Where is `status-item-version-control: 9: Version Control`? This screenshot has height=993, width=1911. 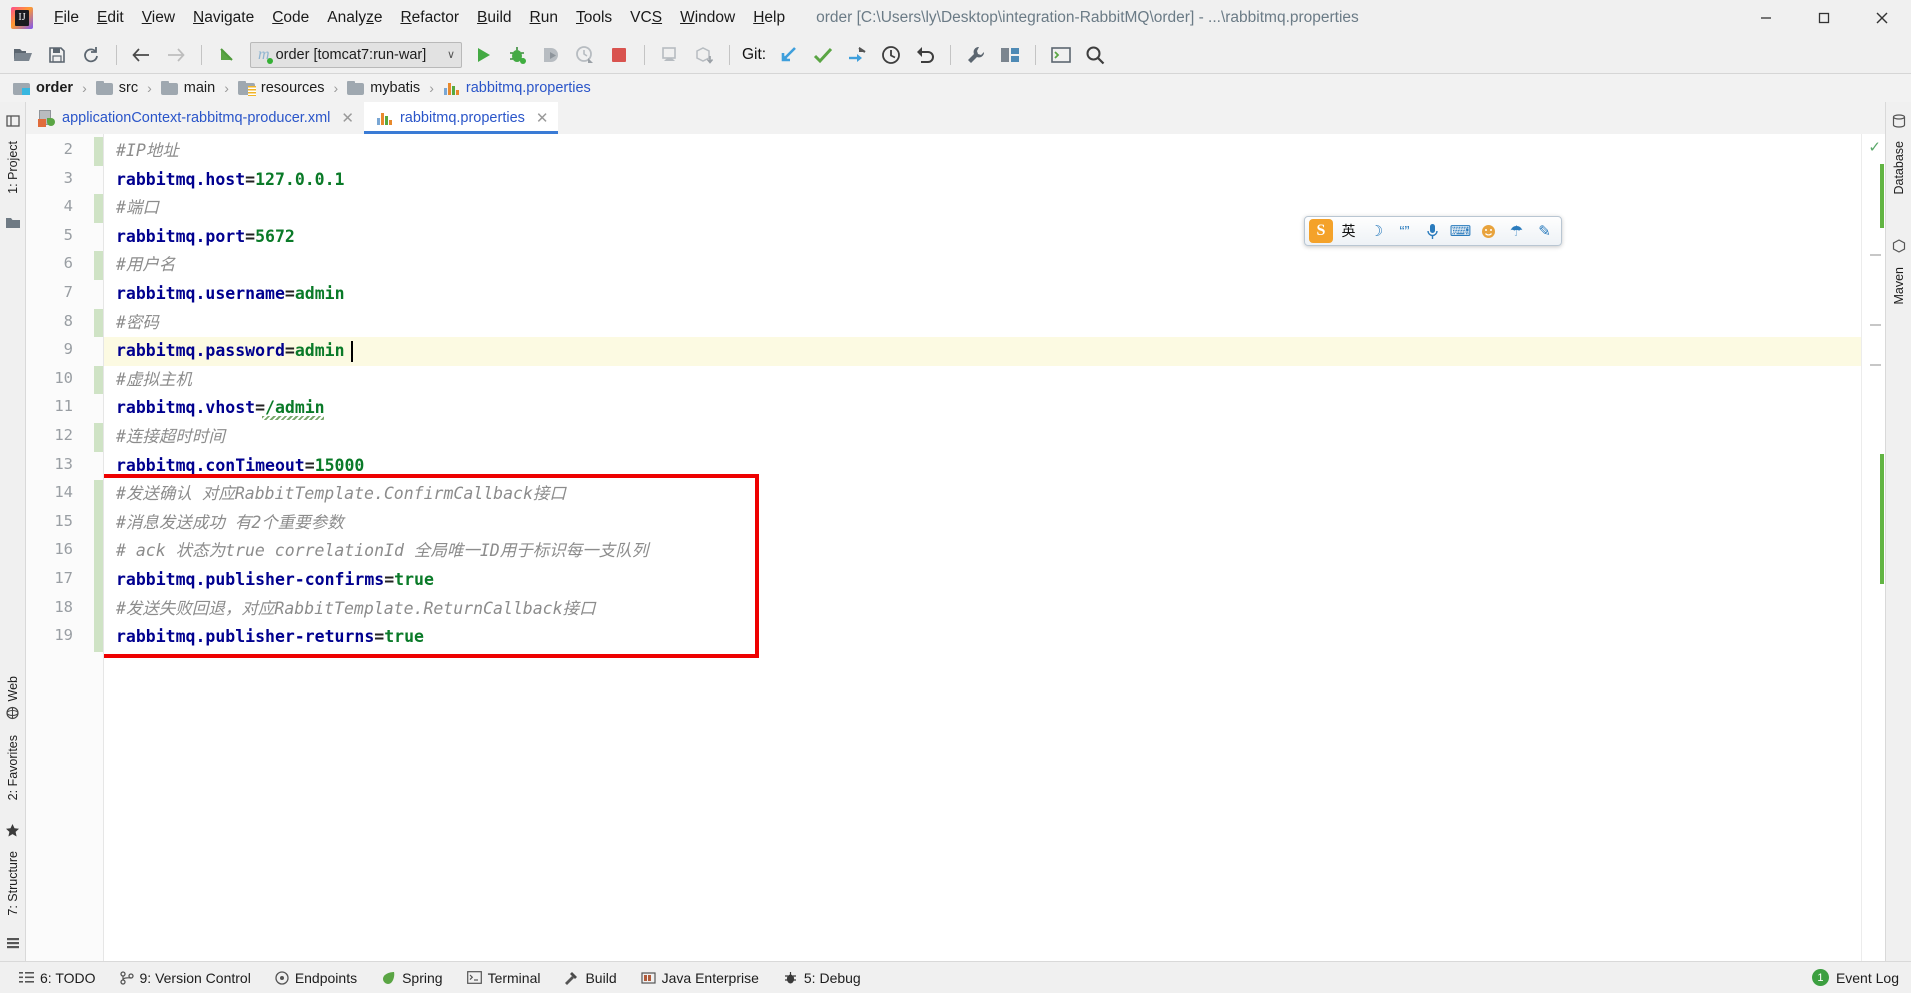
status-item-version-control: 9: Version Control is located at coordinates (185, 977).